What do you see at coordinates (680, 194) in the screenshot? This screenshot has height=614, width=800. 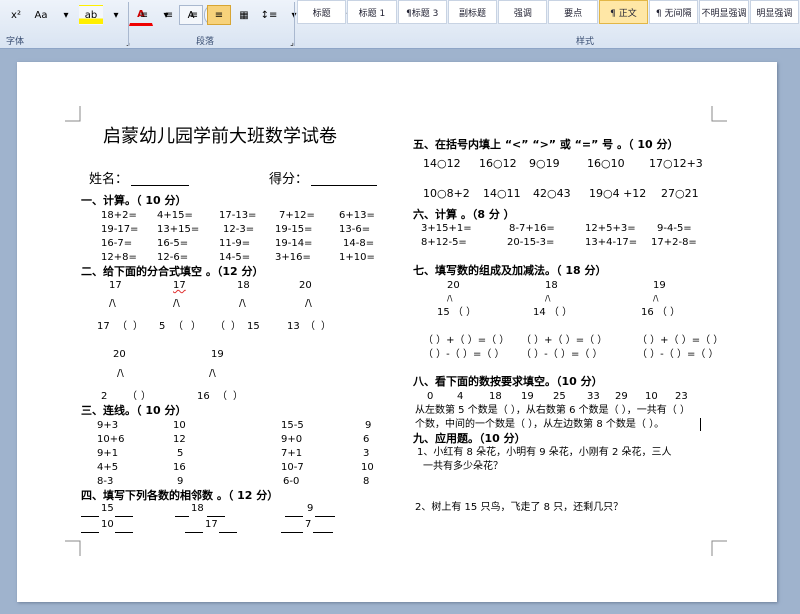 I see `compare-item: 27○21` at bounding box center [680, 194].